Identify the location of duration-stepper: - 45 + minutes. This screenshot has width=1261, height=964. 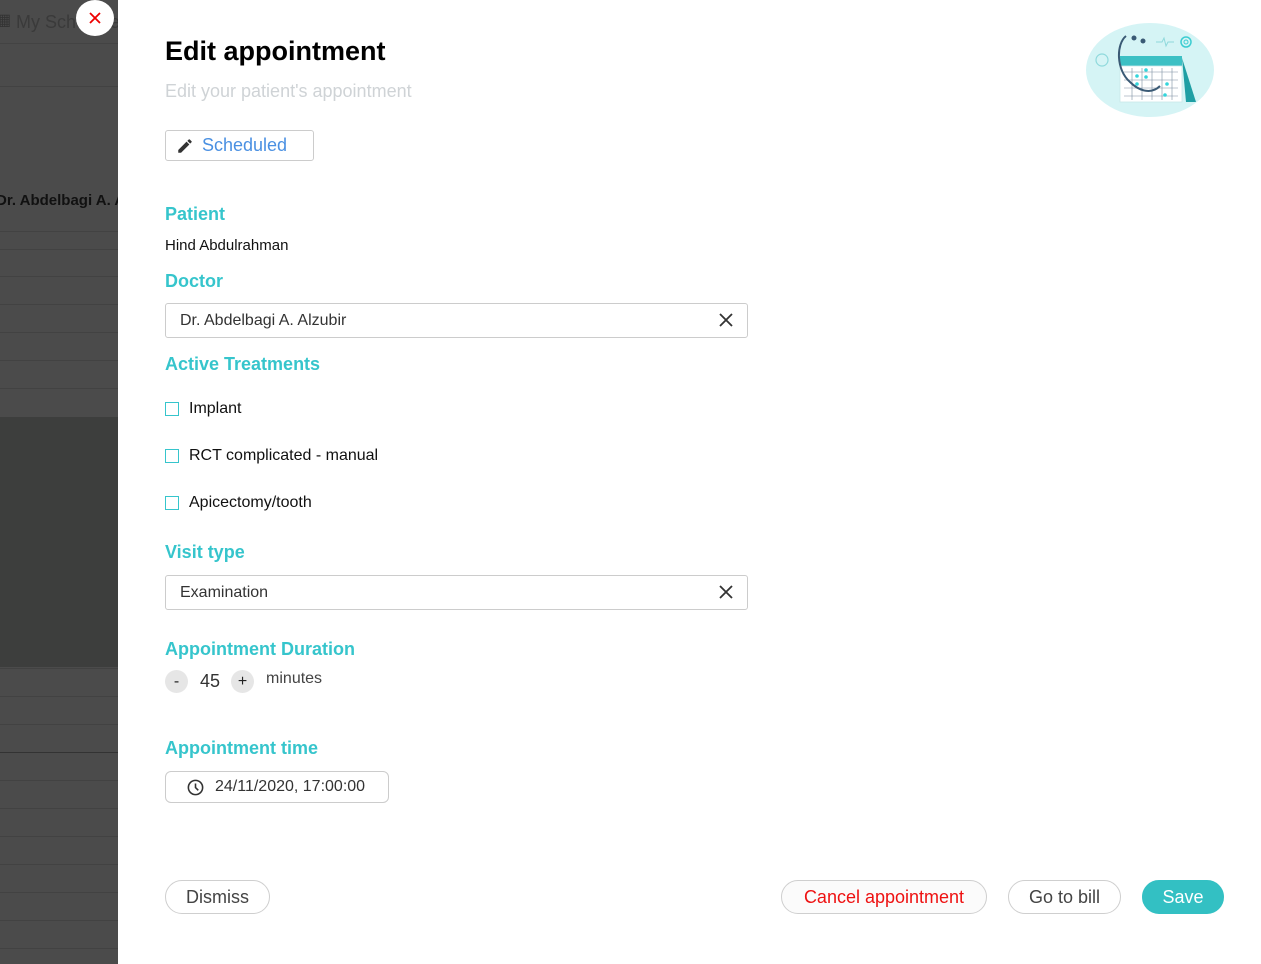
(243, 681).